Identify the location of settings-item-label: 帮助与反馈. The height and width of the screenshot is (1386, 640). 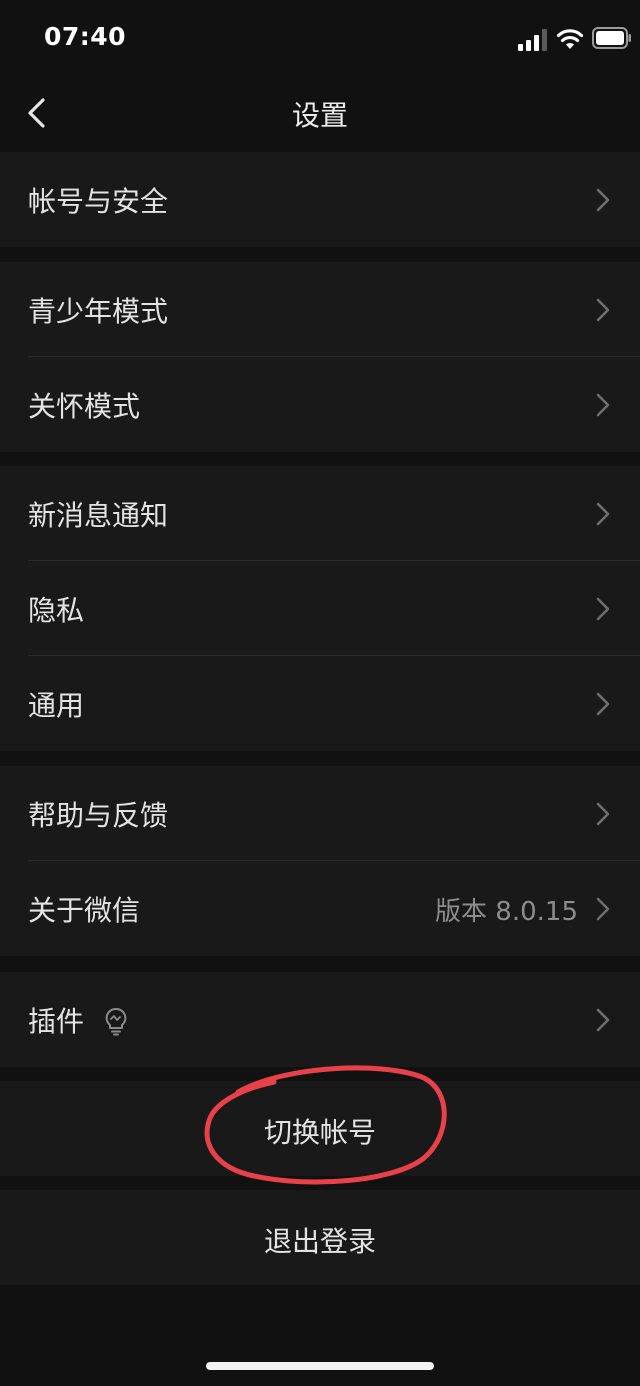
(98, 815).